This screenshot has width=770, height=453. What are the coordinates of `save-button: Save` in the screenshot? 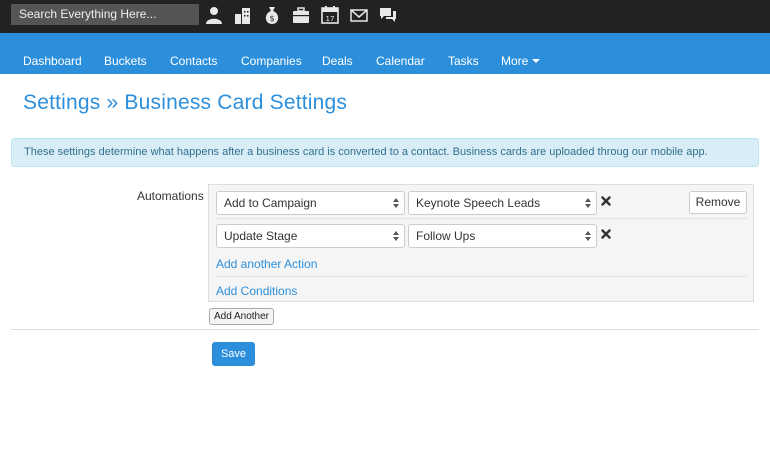 It's located at (233, 354).